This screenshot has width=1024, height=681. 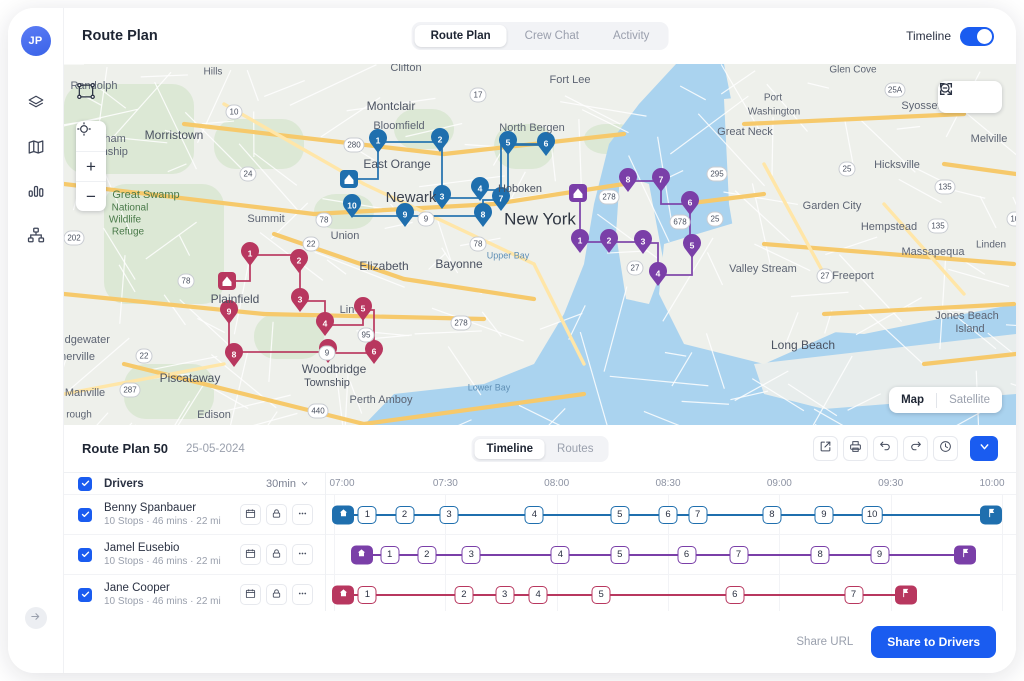 What do you see at coordinates (91, 96) in the screenshot?
I see `map-select-tool` at bounding box center [91, 96].